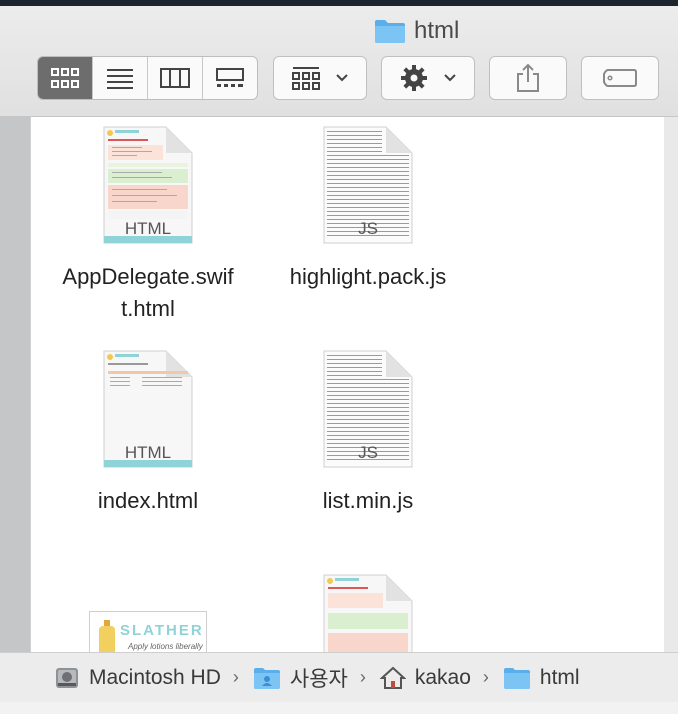 This screenshot has height=714, width=678. I want to click on file-item: SLATHER Apply lotions liberally, so click(148, 631).